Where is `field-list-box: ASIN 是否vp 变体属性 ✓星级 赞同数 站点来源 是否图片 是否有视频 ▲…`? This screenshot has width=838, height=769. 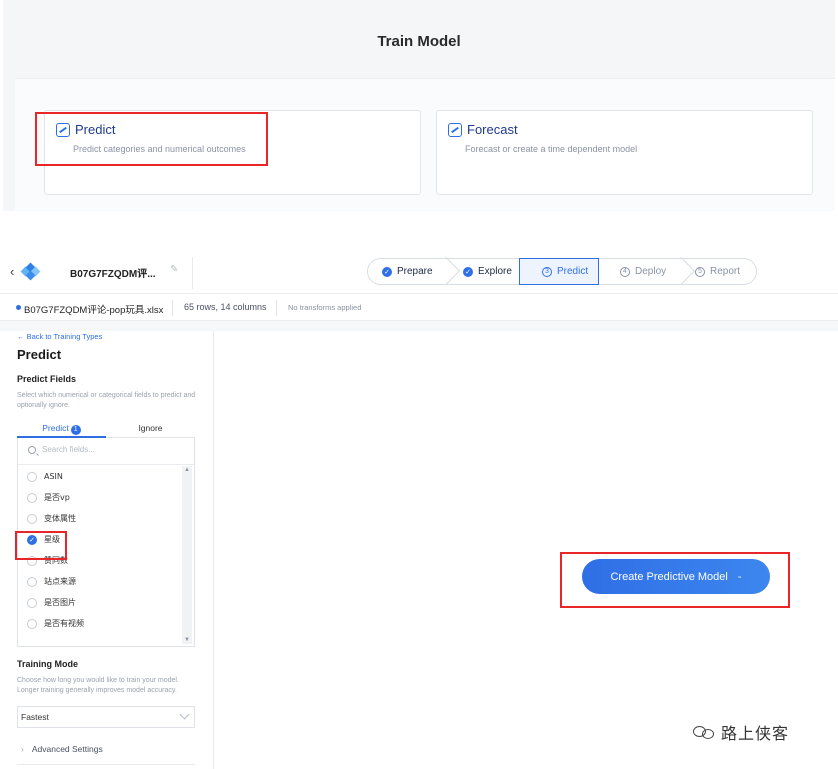 field-list-box: ASIN 是否vp 变体属性 ✓星级 赞同数 站点来源 是否图片 是否有视频 ▲… is located at coordinates (106, 542).